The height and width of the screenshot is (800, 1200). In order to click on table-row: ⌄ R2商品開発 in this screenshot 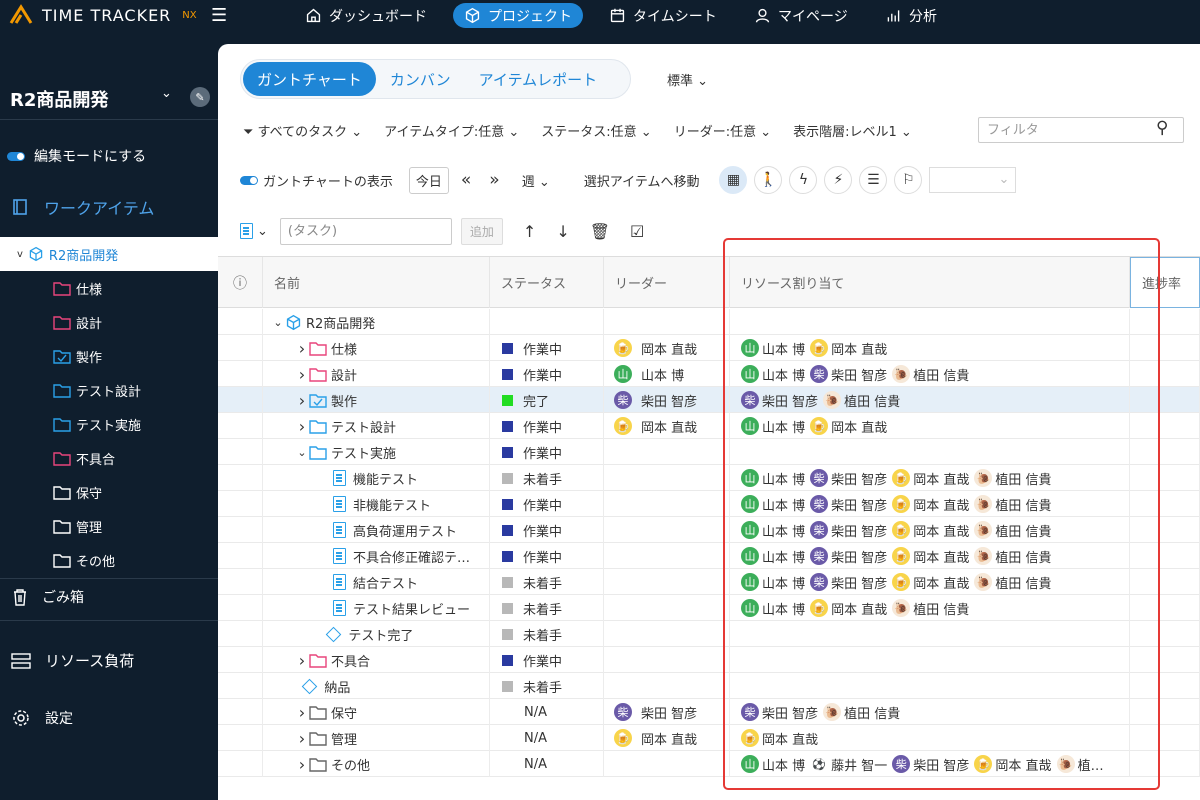, I will do `click(709, 322)`.